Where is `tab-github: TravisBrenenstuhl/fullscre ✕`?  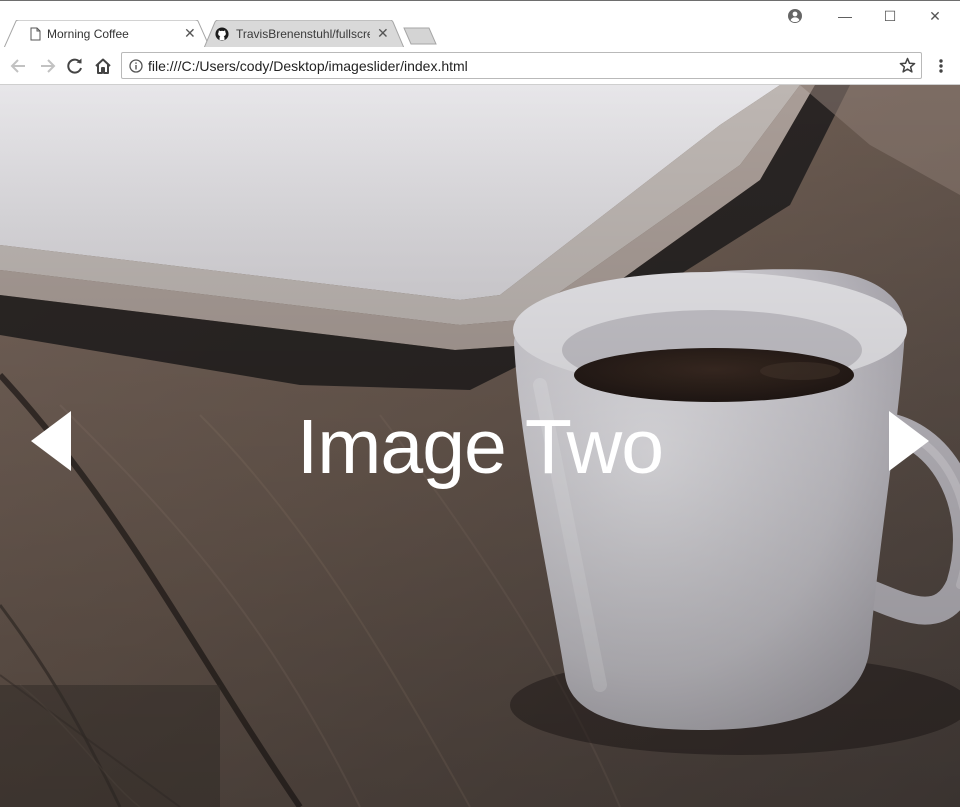 tab-github: TravisBrenenstuhl/fullscre ✕ is located at coordinates (304, 34).